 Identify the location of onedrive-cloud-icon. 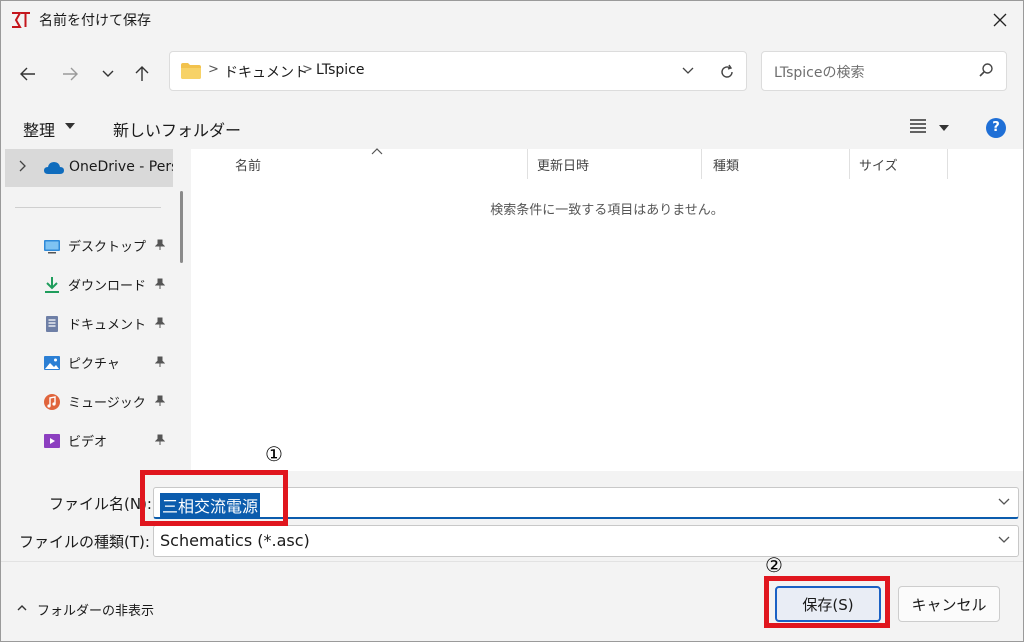
(54, 168).